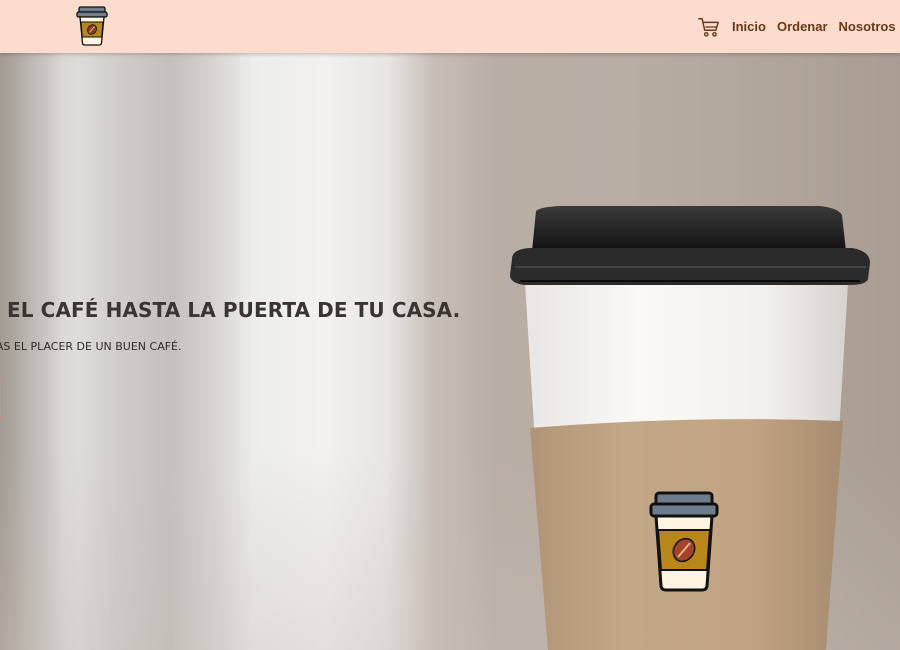  I want to click on hero-headline: EL CAFÉ HASTA LA PUERTA DE TU CASA., so click(234, 310).